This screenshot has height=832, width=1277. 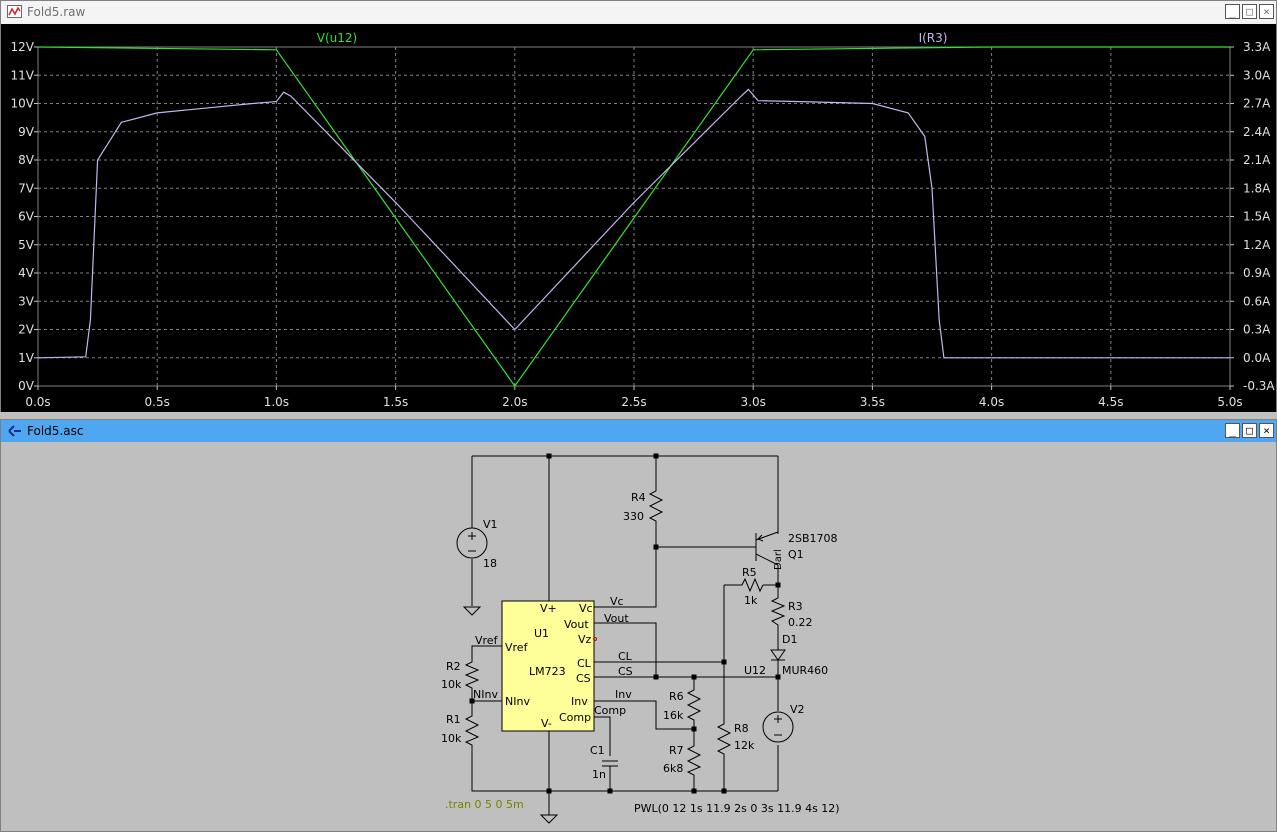 I want to click on pin-ninv: NInv, so click(x=517, y=701).